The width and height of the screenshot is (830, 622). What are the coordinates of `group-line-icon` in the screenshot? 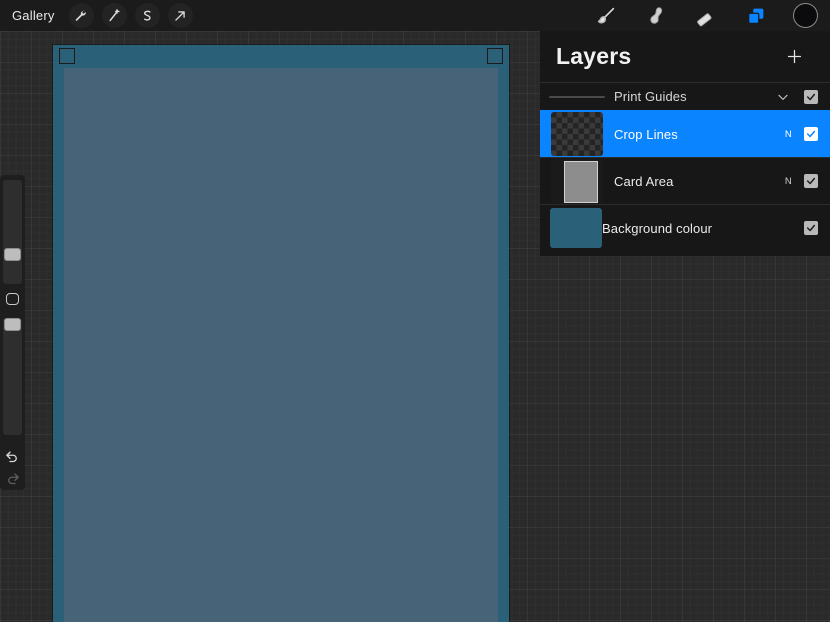 It's located at (577, 96).